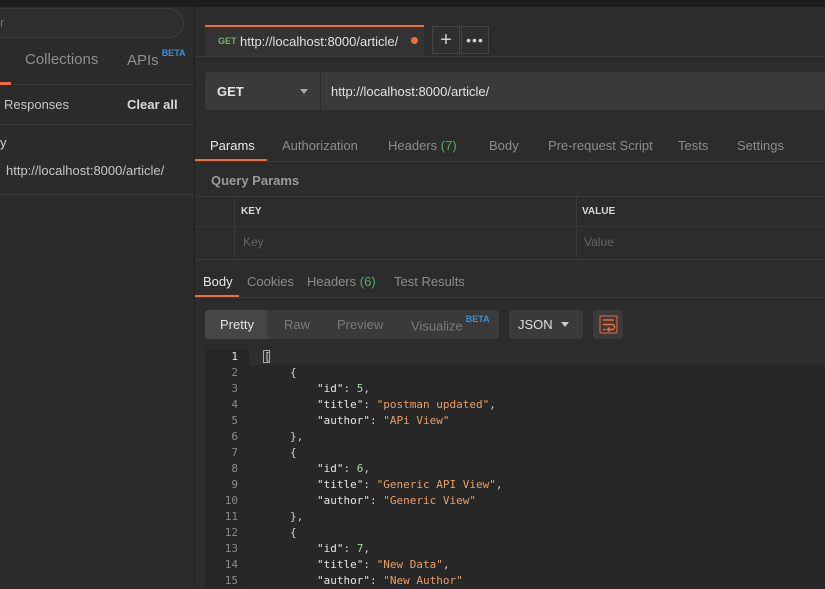 The image size is (825, 589). Describe the element at coordinates (234, 372) in the screenshot. I see `line-number: 2` at that location.